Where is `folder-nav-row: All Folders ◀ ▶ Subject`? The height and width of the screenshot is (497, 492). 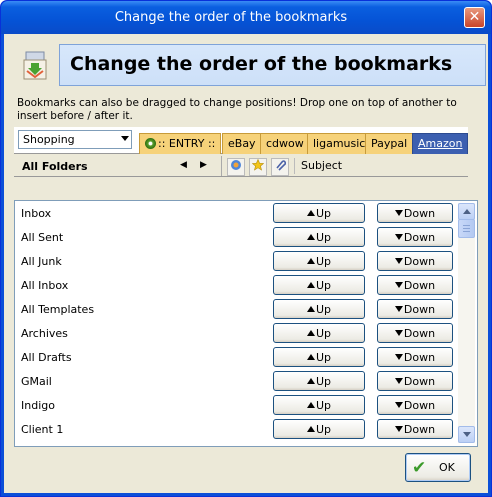 folder-nav-row: All Folders ◀ ▶ Subject is located at coordinates (241, 166).